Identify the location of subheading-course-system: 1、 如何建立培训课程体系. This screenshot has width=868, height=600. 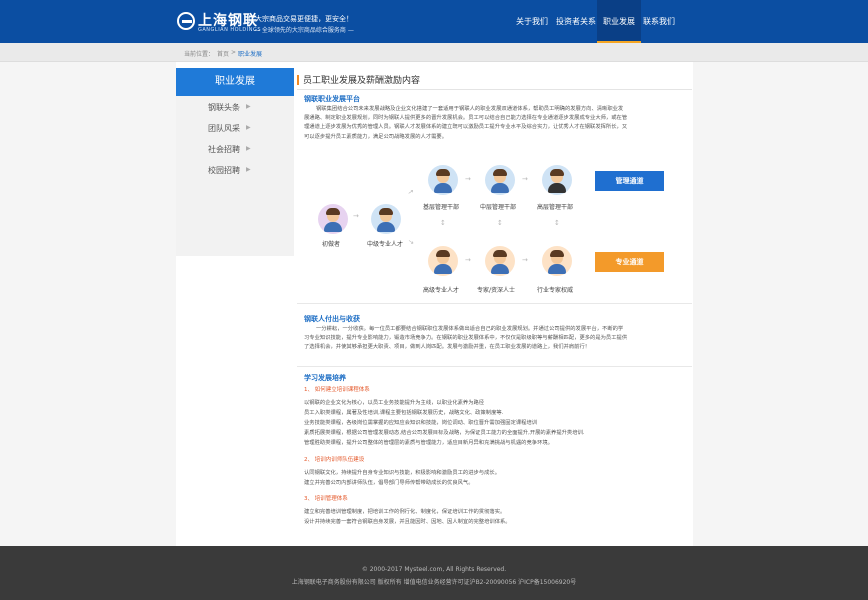
(337, 390).